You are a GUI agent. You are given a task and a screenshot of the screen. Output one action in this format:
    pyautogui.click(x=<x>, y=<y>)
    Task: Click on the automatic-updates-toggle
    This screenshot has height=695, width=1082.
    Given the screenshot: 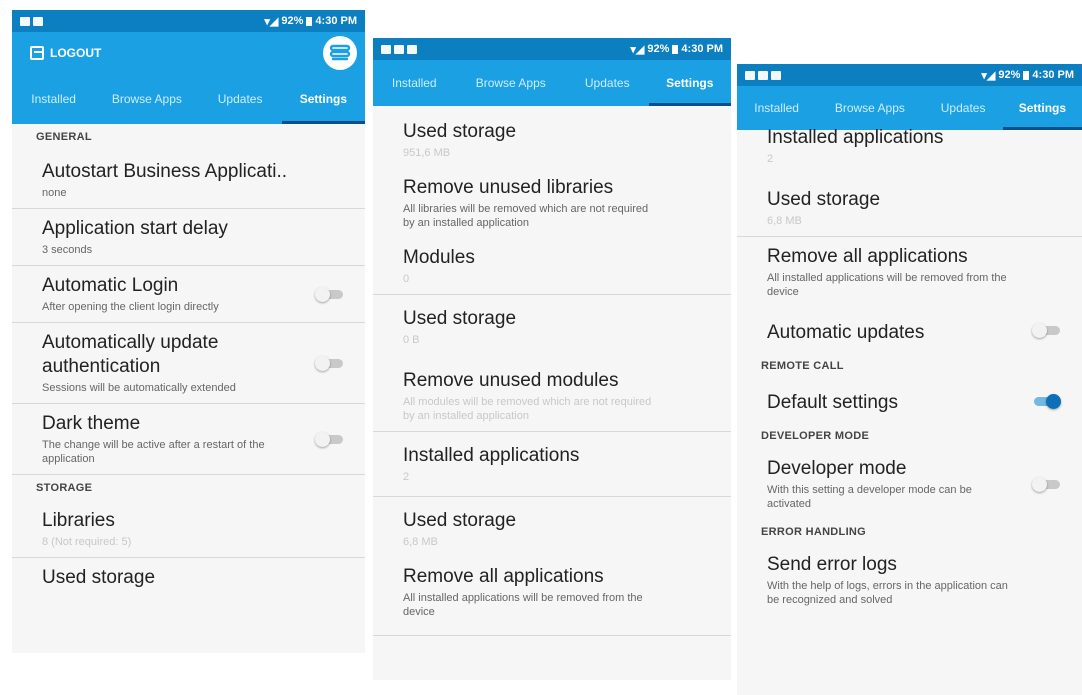 What is the action you would take?
    pyautogui.click(x=1046, y=330)
    